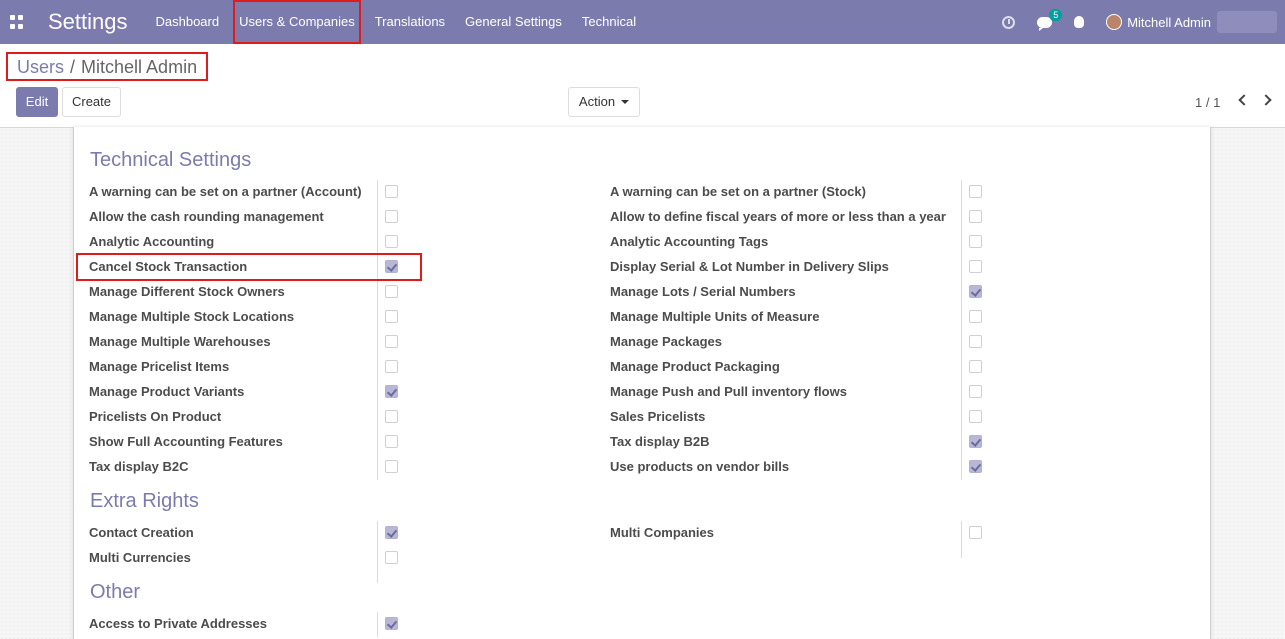 Image resolution: width=1285 pixels, height=639 pixels. Describe the element at coordinates (191, 316) in the screenshot. I see `setting-row: Manage Multiple Stock Locations` at that location.